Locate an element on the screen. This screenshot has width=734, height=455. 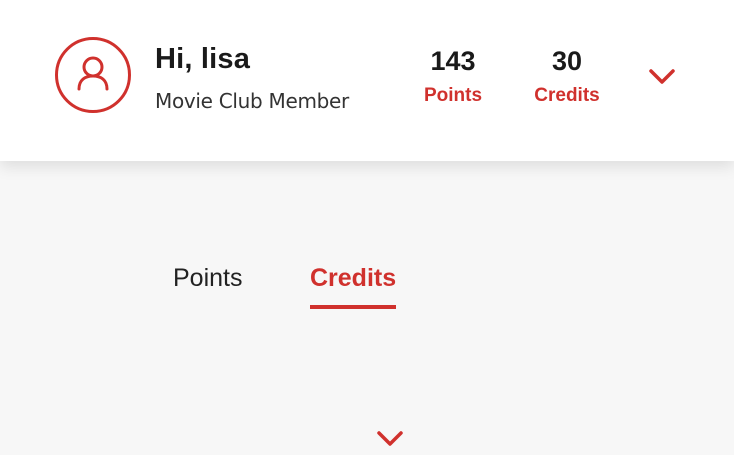
tab-credits: Credits is located at coordinates (353, 286).